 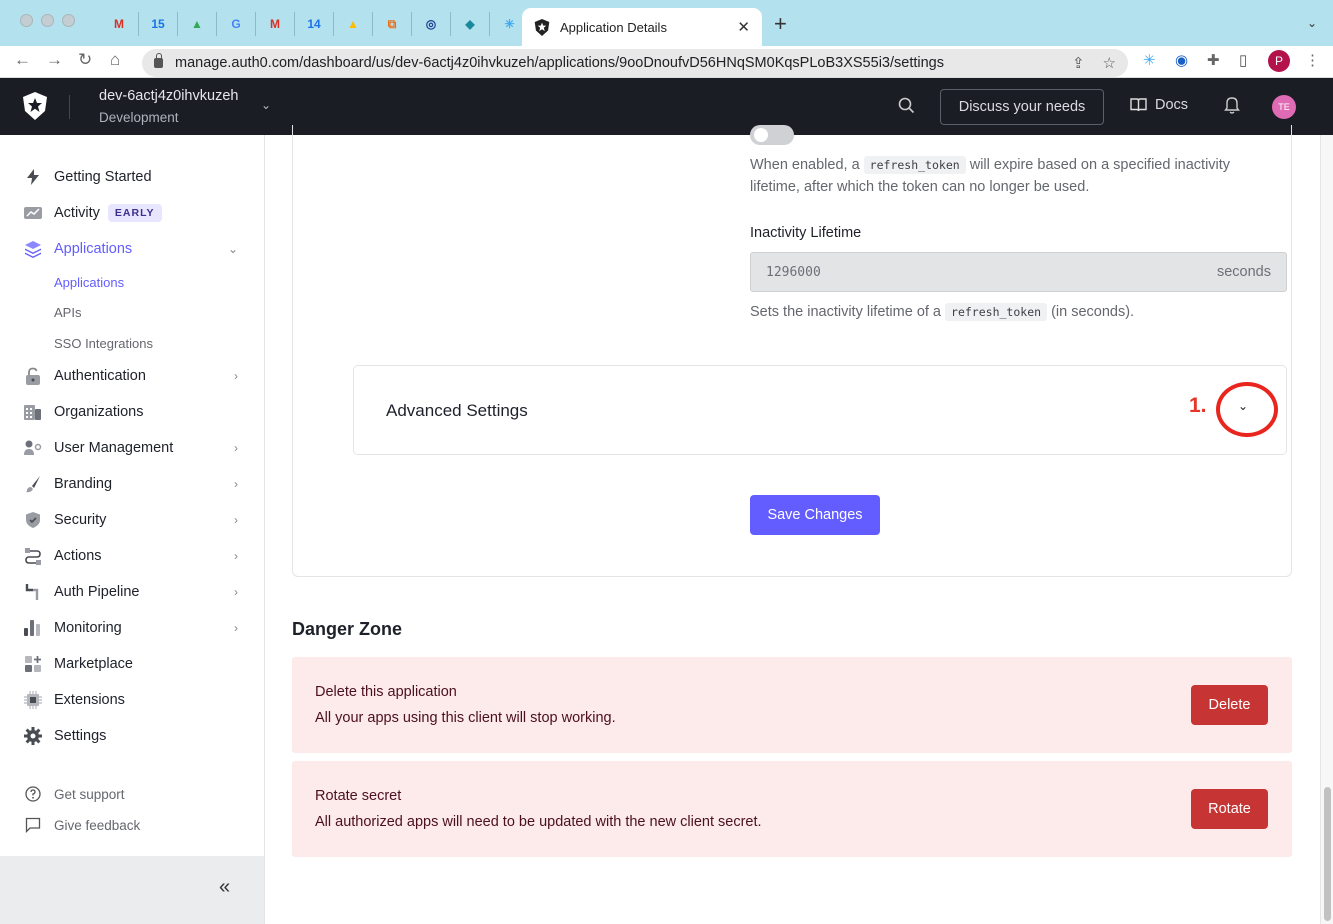 What do you see at coordinates (139, 117) in the screenshot?
I see `tenant-environment: Development` at bounding box center [139, 117].